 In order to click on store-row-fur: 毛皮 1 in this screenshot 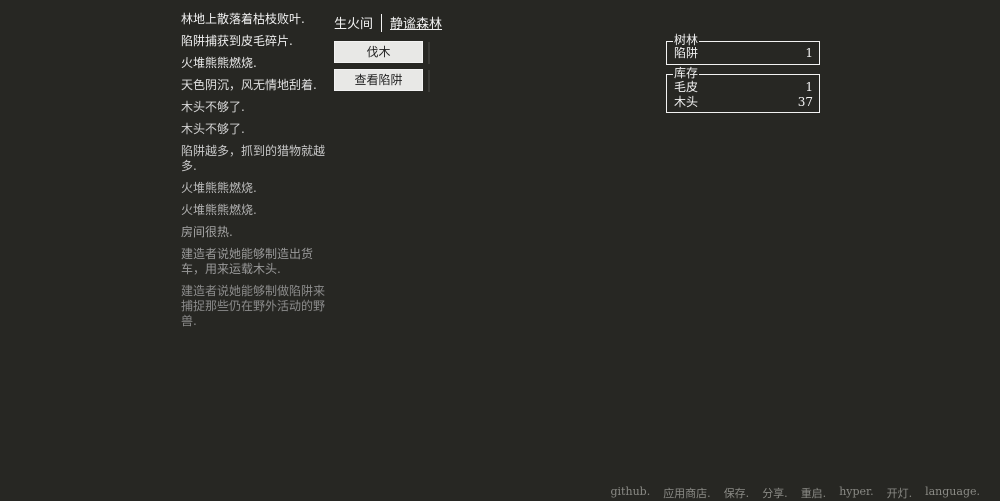, I will do `click(743, 87)`.